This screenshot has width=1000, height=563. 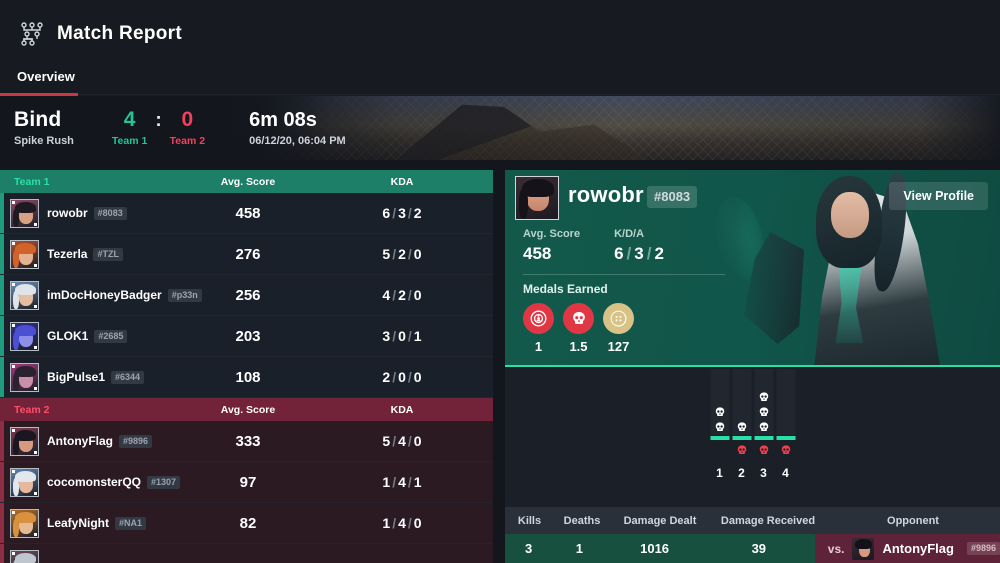 I want to click on player-name: BigPulse1 #6344, so click(x=96, y=377).